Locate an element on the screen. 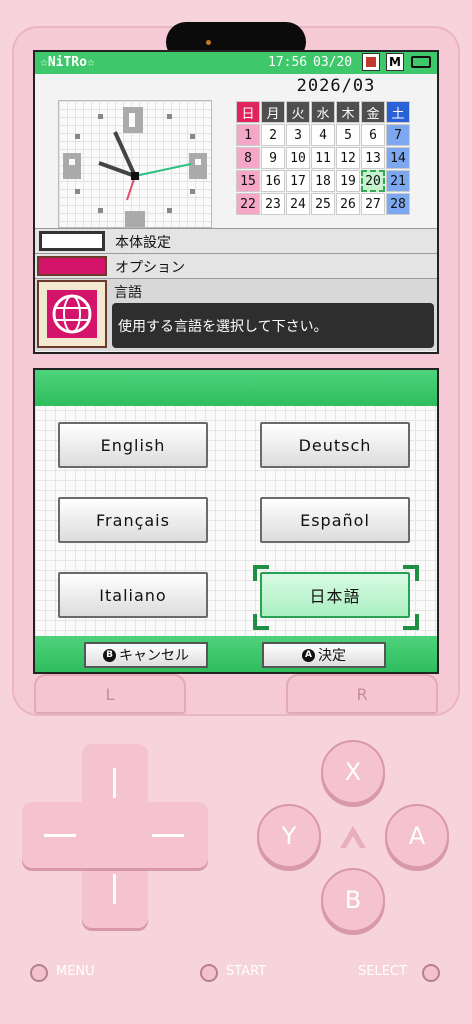 The height and width of the screenshot is (1024, 472). calendar-day: 24 is located at coordinates (298, 204).